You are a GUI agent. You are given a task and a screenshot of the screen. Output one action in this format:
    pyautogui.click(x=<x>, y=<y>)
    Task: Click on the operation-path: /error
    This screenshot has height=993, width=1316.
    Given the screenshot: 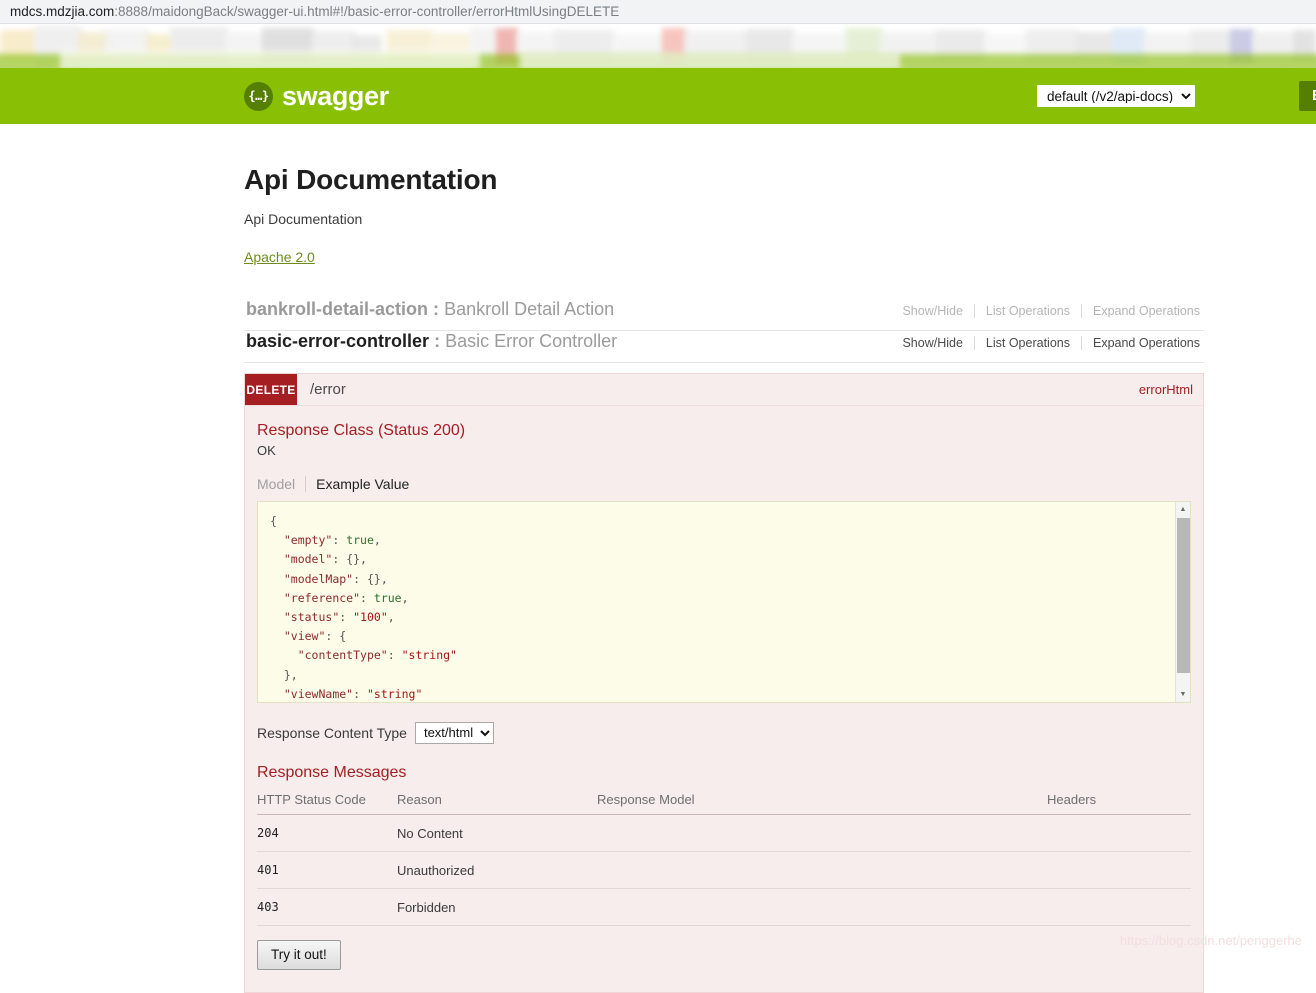 What is the action you would take?
    pyautogui.click(x=724, y=389)
    